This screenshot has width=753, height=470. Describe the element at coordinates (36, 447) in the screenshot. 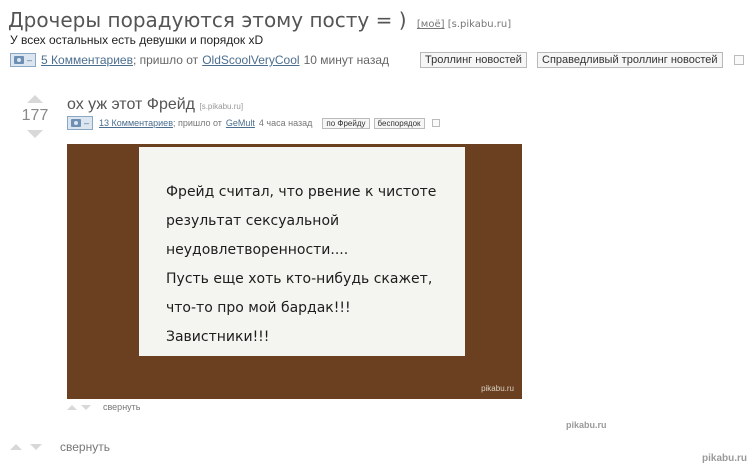

I see `bottom-downvote-icon` at that location.